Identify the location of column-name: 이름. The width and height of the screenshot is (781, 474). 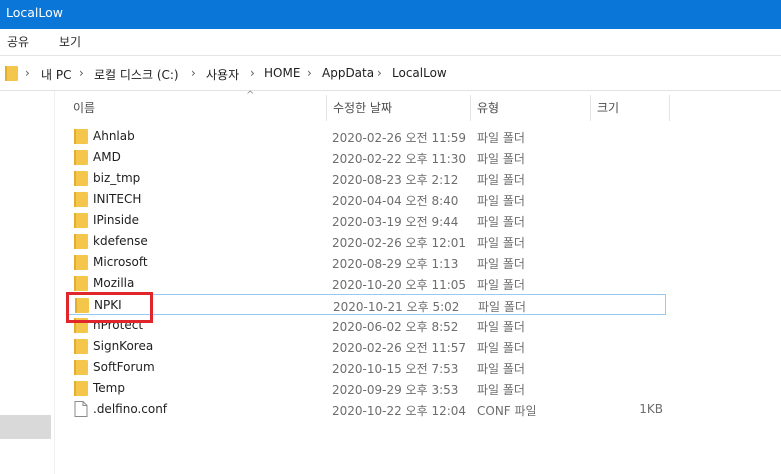
(84, 107).